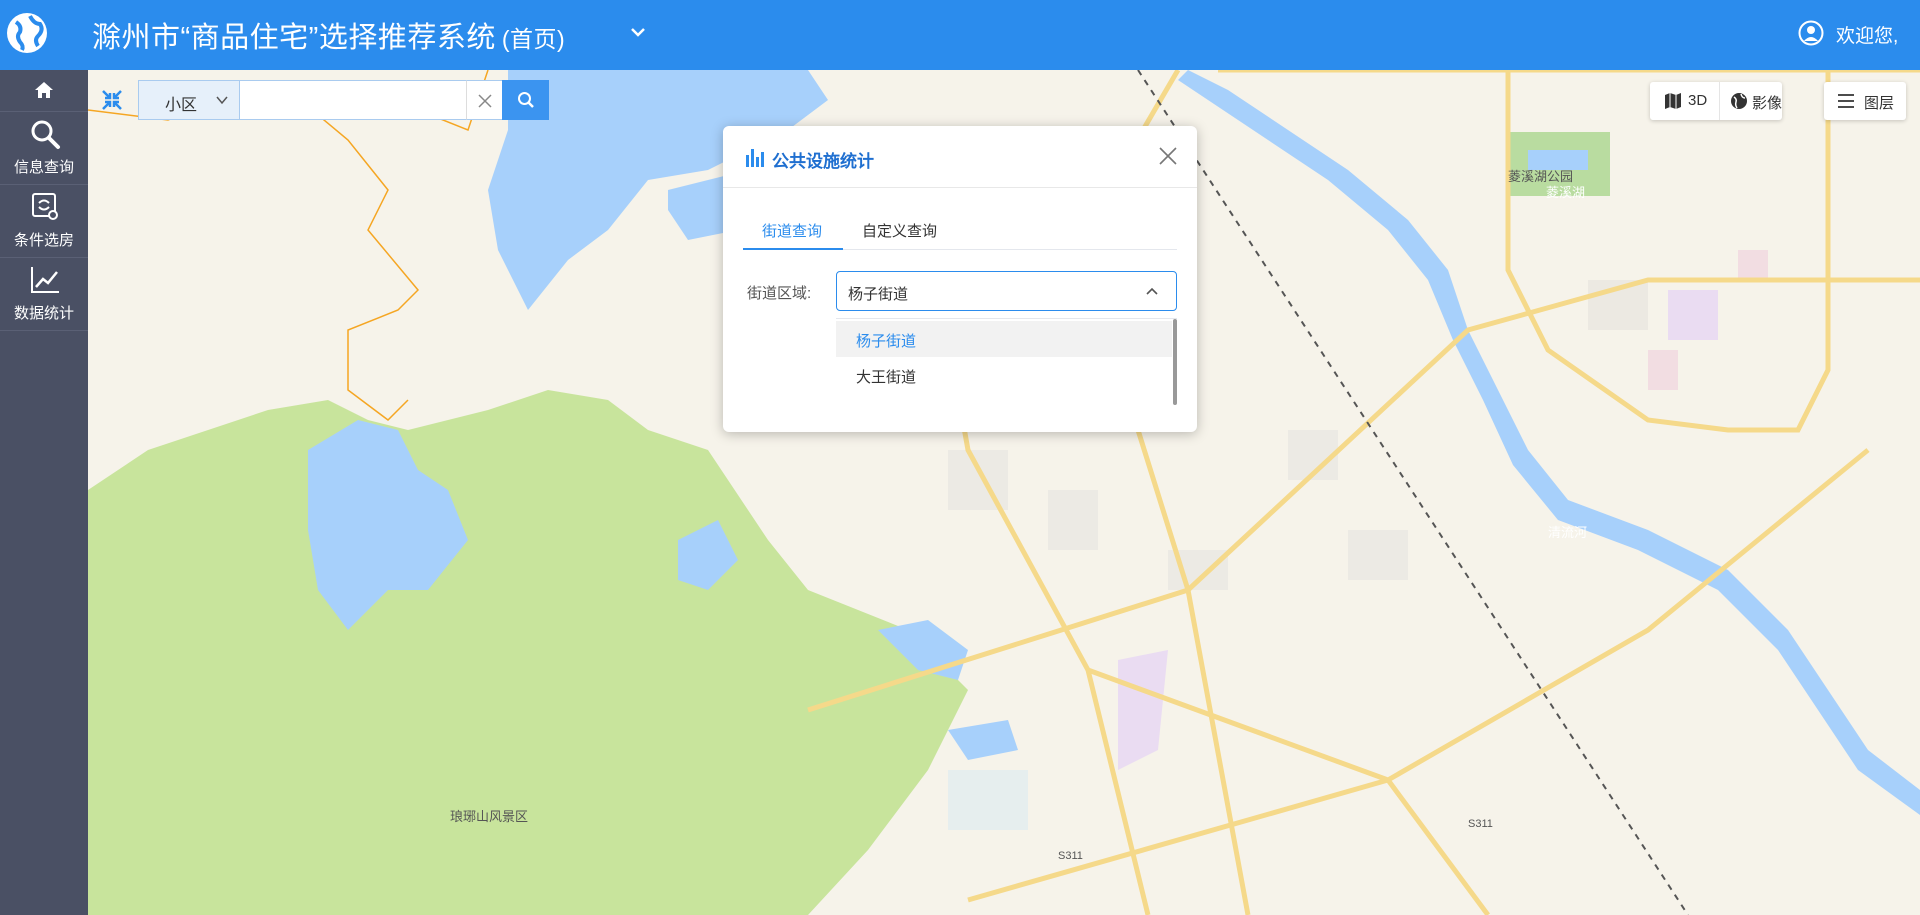 Image resolution: width=1920 pixels, height=915 pixels. I want to click on dialog-title: 公共设施统计, so click(823, 161).